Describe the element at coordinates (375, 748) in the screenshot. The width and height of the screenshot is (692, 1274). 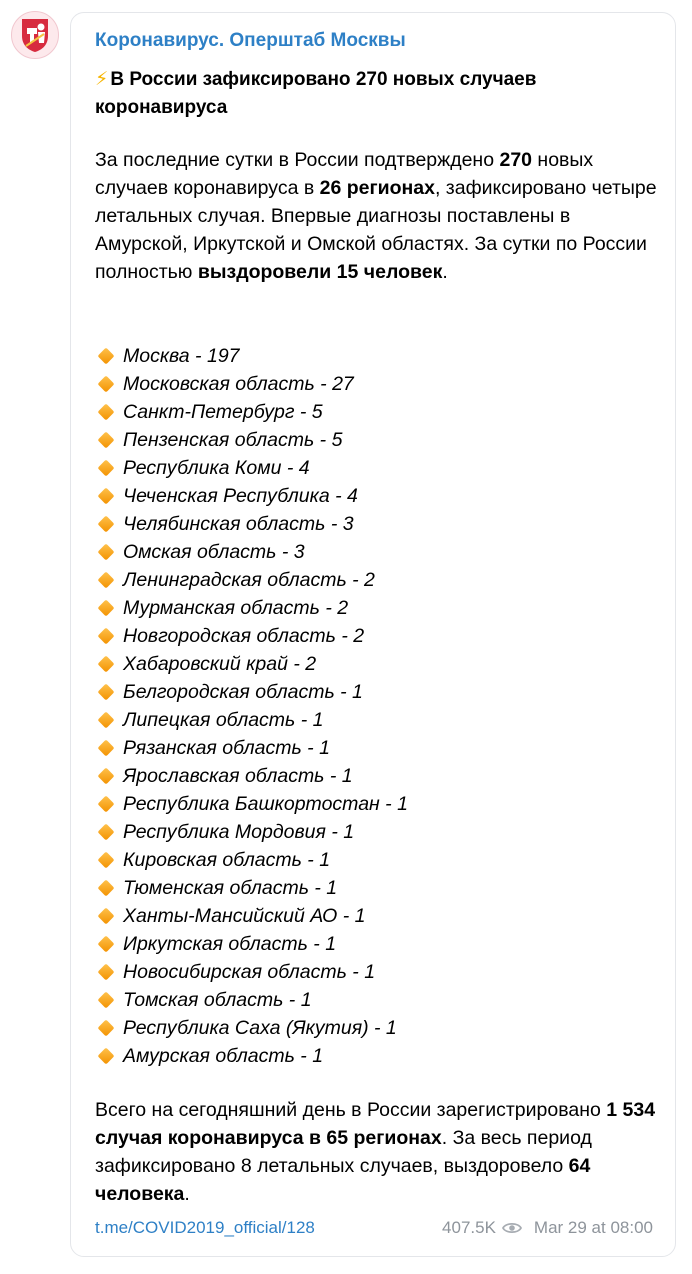
I see `list-item: Рязанская область - 1` at that location.